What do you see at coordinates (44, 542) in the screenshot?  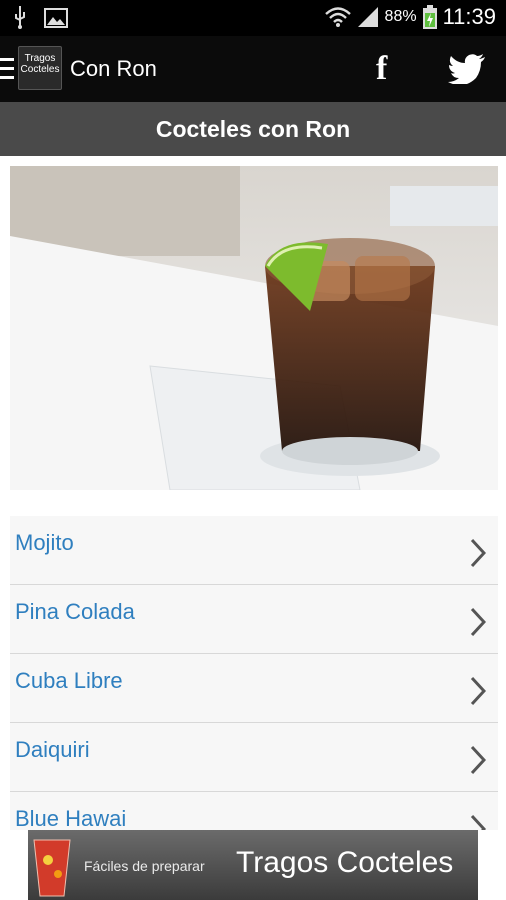 I see `list-item-label: Mojito` at bounding box center [44, 542].